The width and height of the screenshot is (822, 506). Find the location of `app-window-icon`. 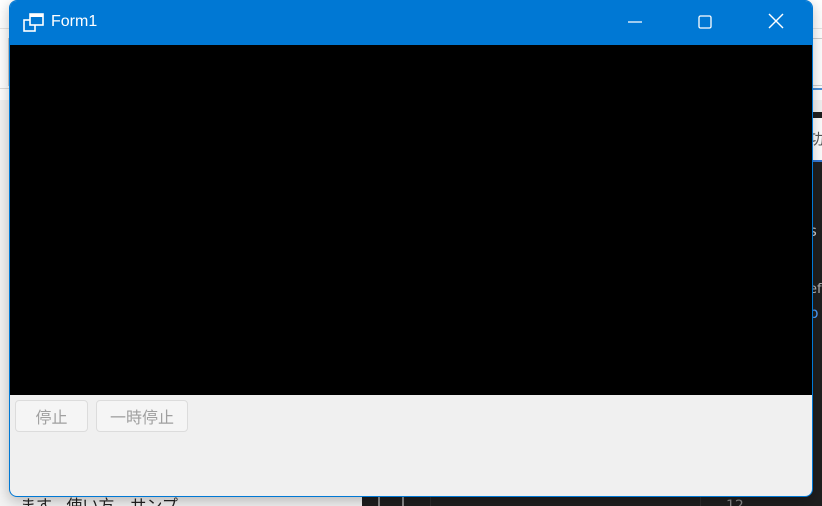

app-window-icon is located at coordinates (34, 23).